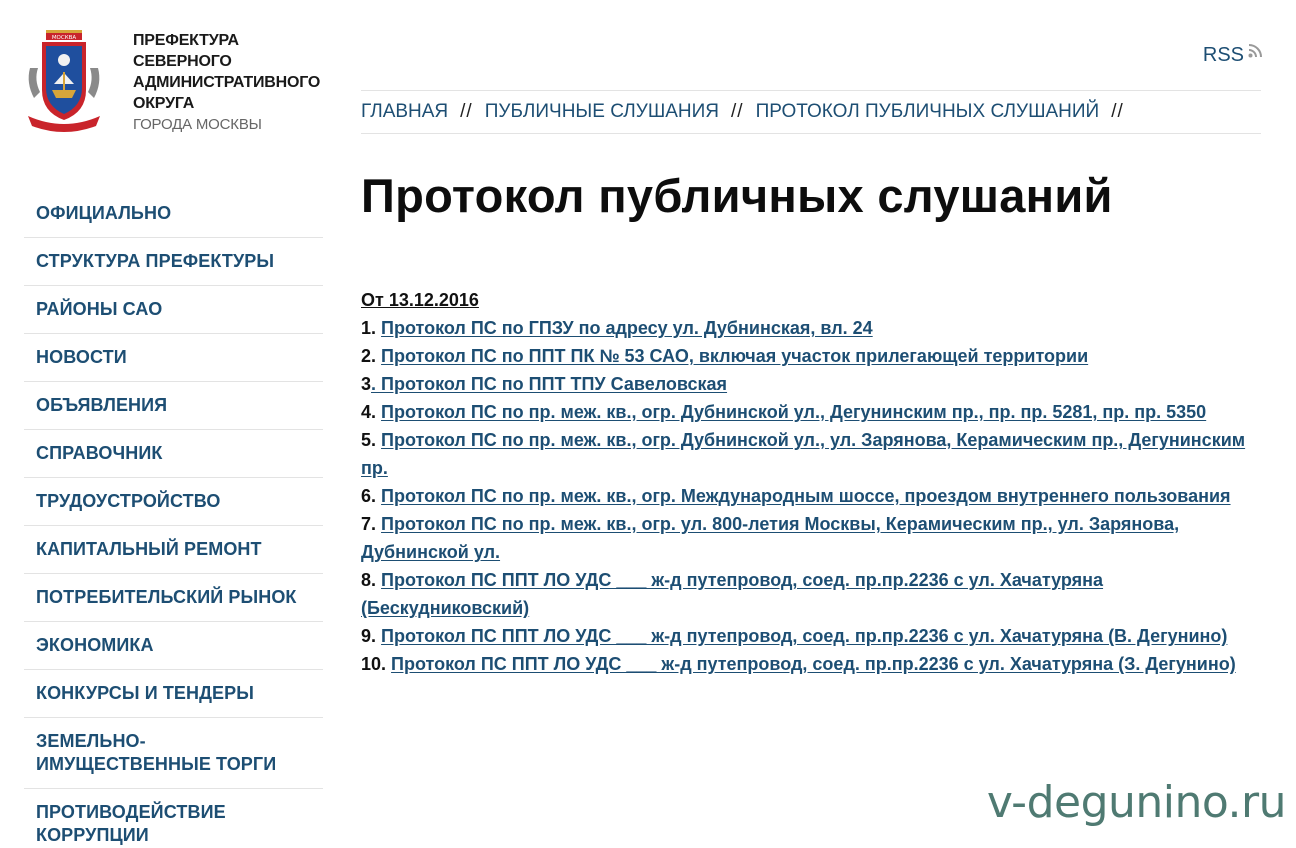  Describe the element at coordinates (369, 580) in the screenshot. I see `item-number: 8.` at that location.